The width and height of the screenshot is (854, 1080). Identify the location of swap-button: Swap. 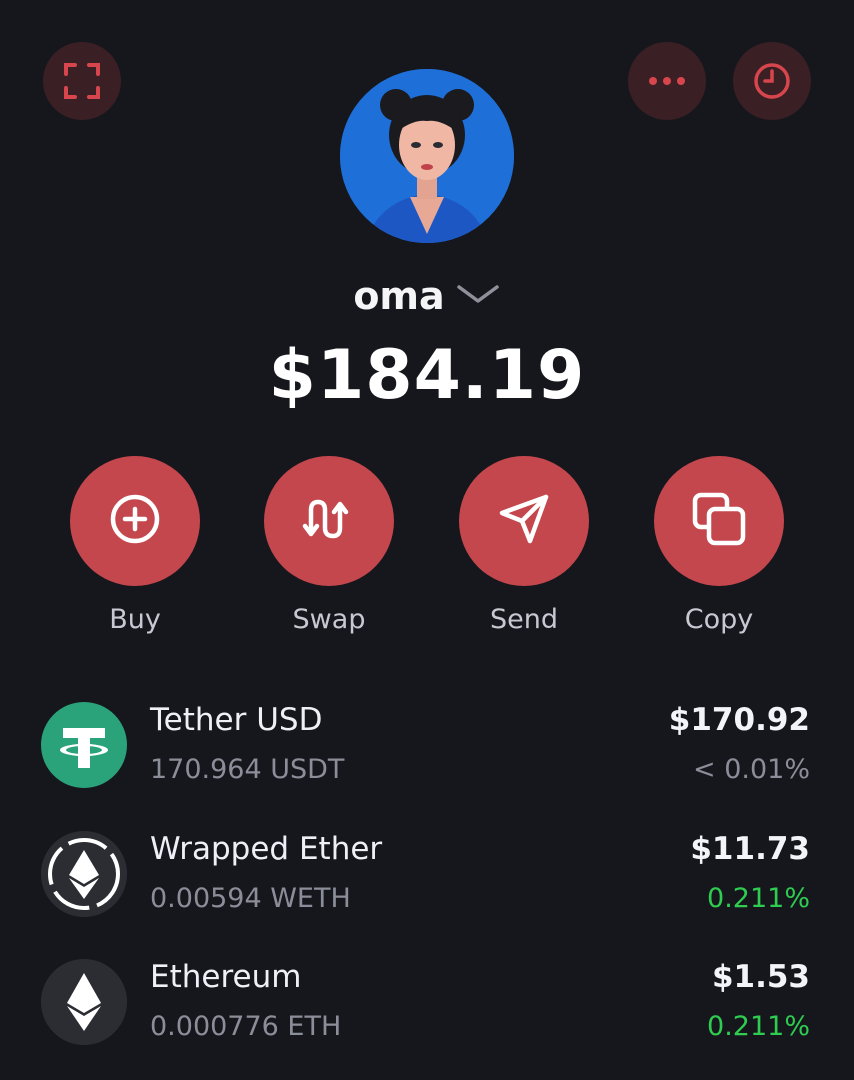
(329, 545).